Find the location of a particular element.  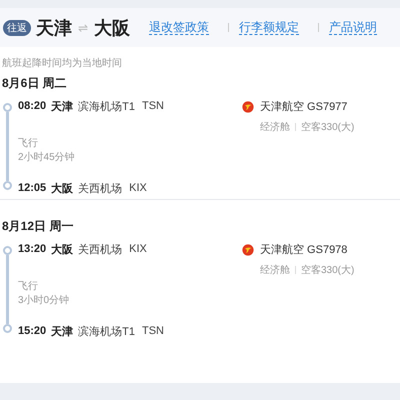

local-time-note: 航班起降时间均为当地时间 is located at coordinates (62, 63).